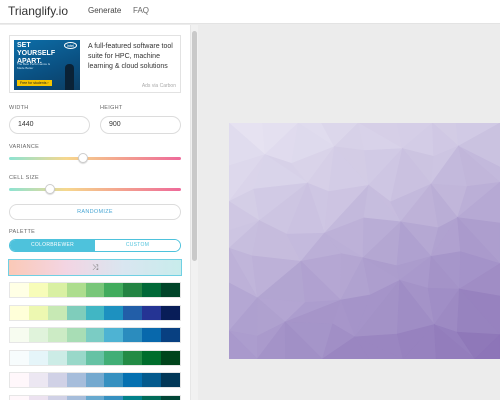 The width and height of the screenshot is (500, 400). What do you see at coordinates (137, 245) in the screenshot?
I see `tab-custom: CUSTOM` at bounding box center [137, 245].